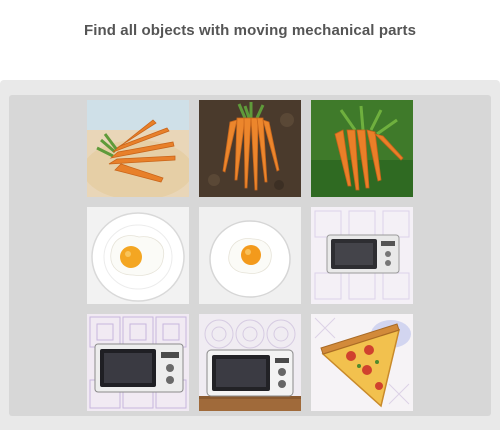 The width and height of the screenshot is (500, 430). I want to click on carrots-on-beach-image, so click(138, 148).